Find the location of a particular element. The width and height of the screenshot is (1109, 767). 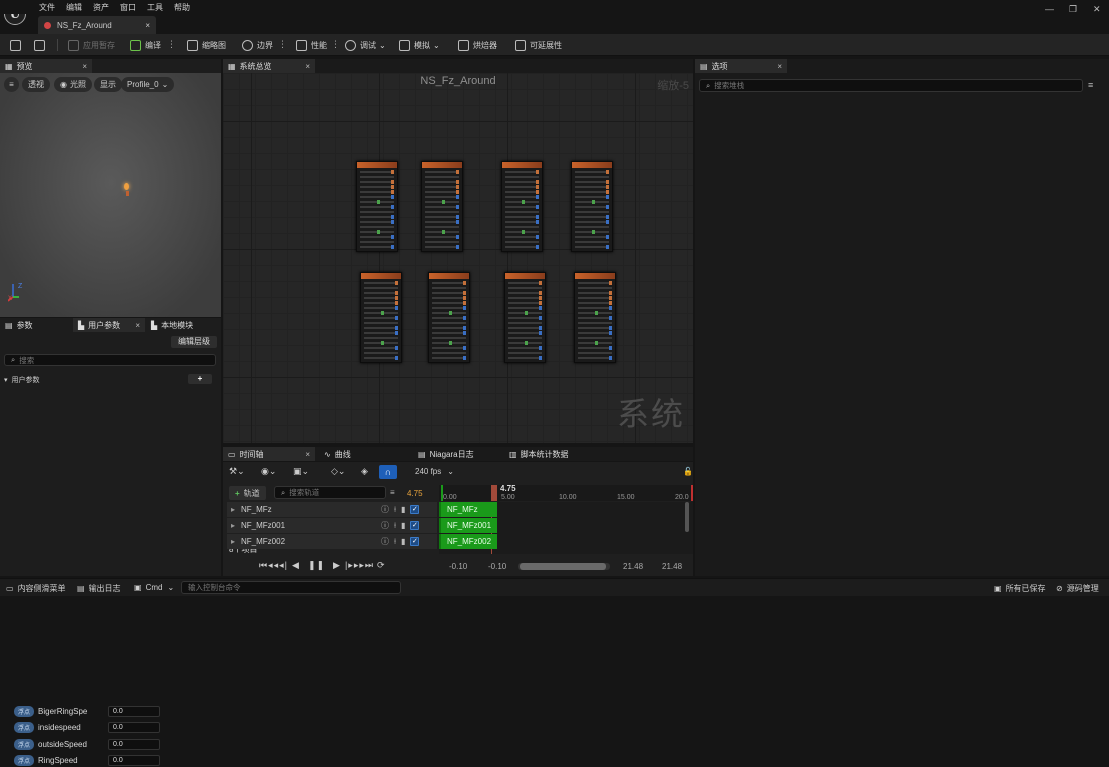

menu-window: 窗口 is located at coordinates (128, 7).